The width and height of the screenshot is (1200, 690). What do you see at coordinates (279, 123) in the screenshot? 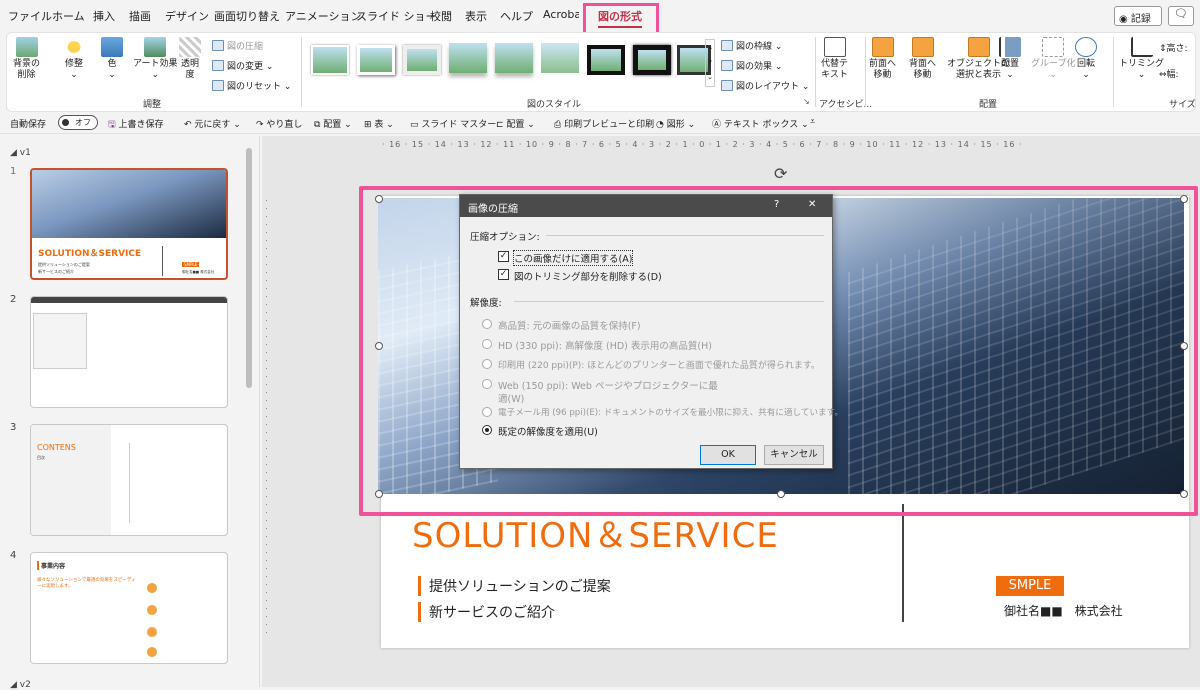
I see `redo-button: ↷ やり直し` at bounding box center [279, 123].